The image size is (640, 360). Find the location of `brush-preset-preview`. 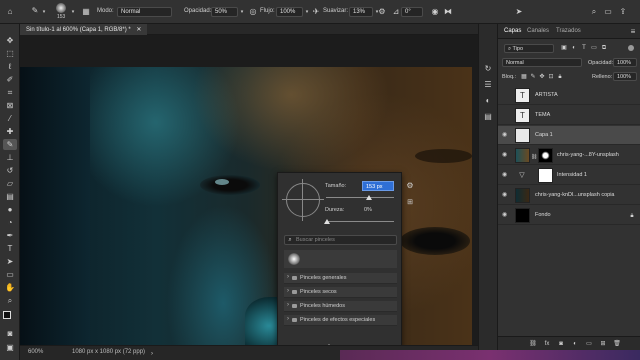

brush-preset-preview is located at coordinates (61, 8).